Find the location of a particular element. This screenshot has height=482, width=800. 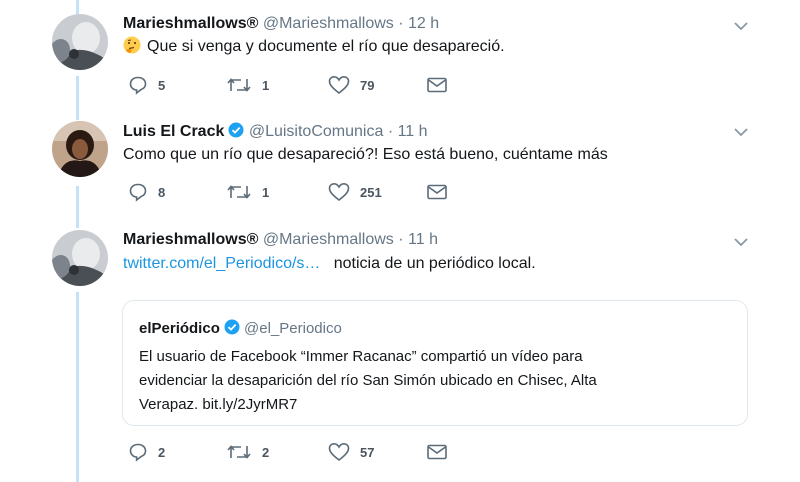

like-count: 251 is located at coordinates (371, 192).